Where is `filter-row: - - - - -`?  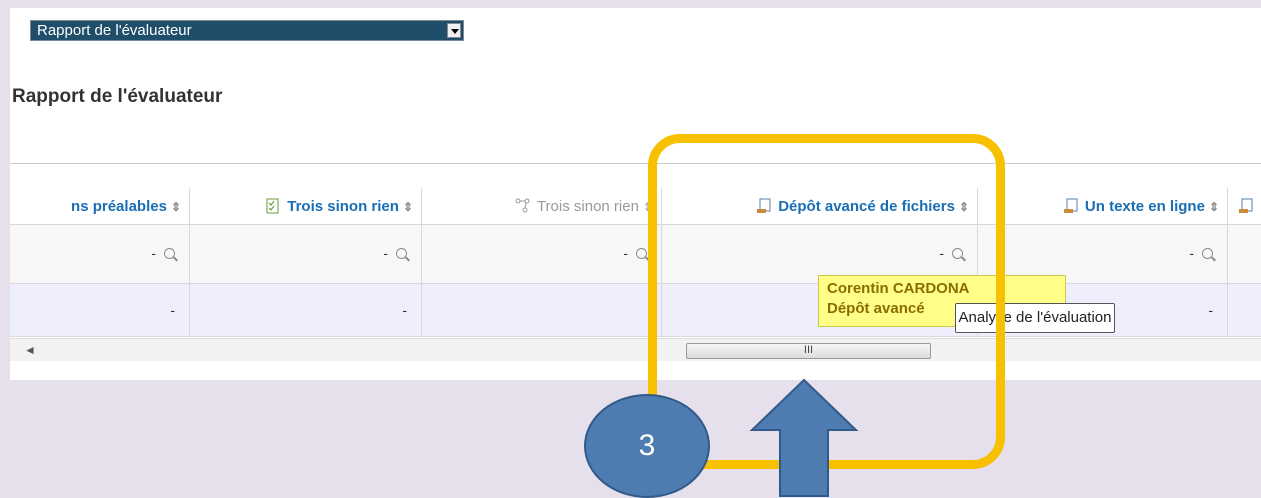 filter-row: - - - - - is located at coordinates (635, 254).